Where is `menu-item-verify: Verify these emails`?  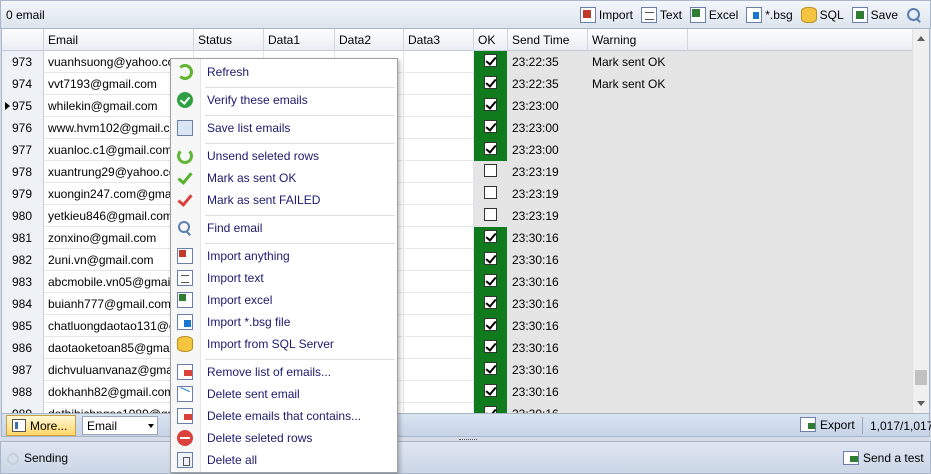 menu-item-verify: Verify these emails is located at coordinates (284, 100).